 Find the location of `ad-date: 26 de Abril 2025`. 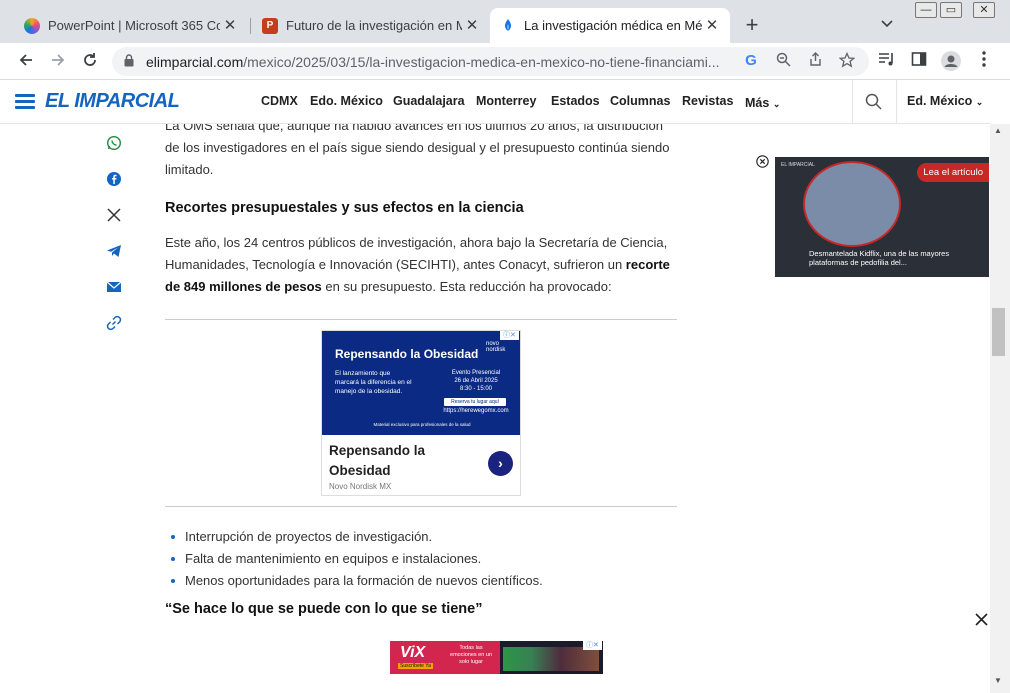

ad-date: 26 de Abril 2025 is located at coordinates (476, 381).